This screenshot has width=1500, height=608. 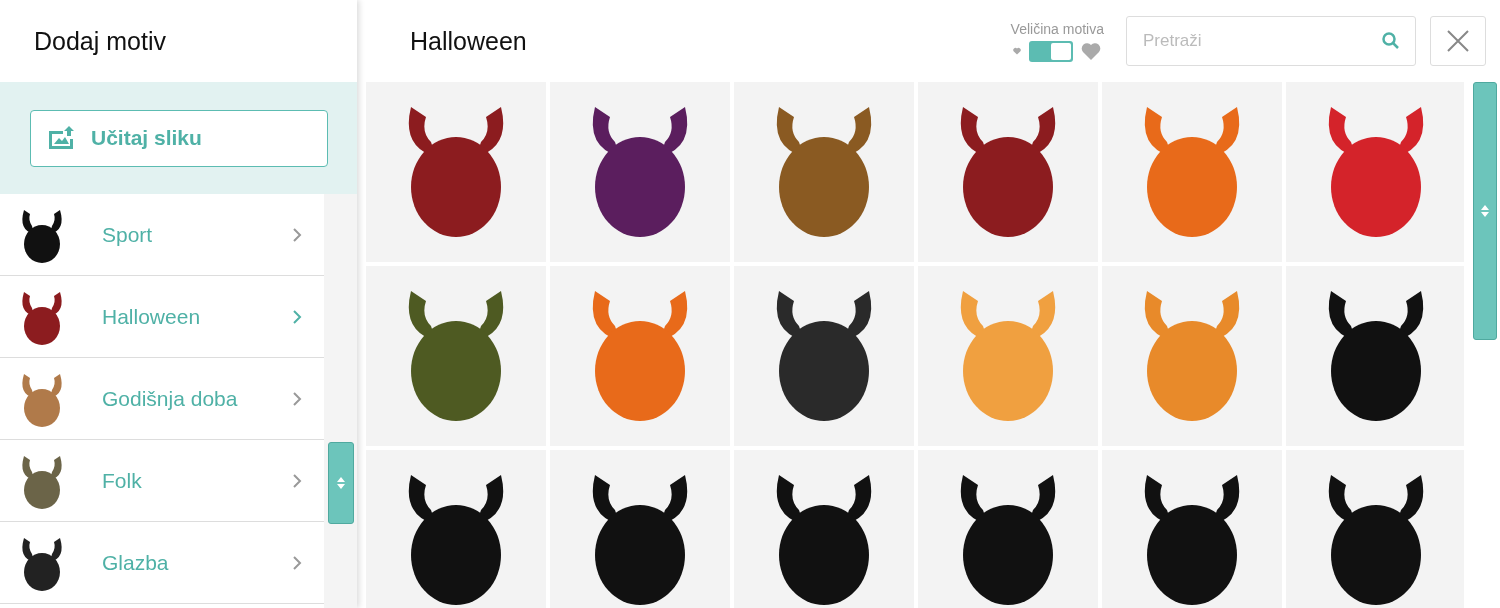 I want to click on close-icon, so click(x=1458, y=41).